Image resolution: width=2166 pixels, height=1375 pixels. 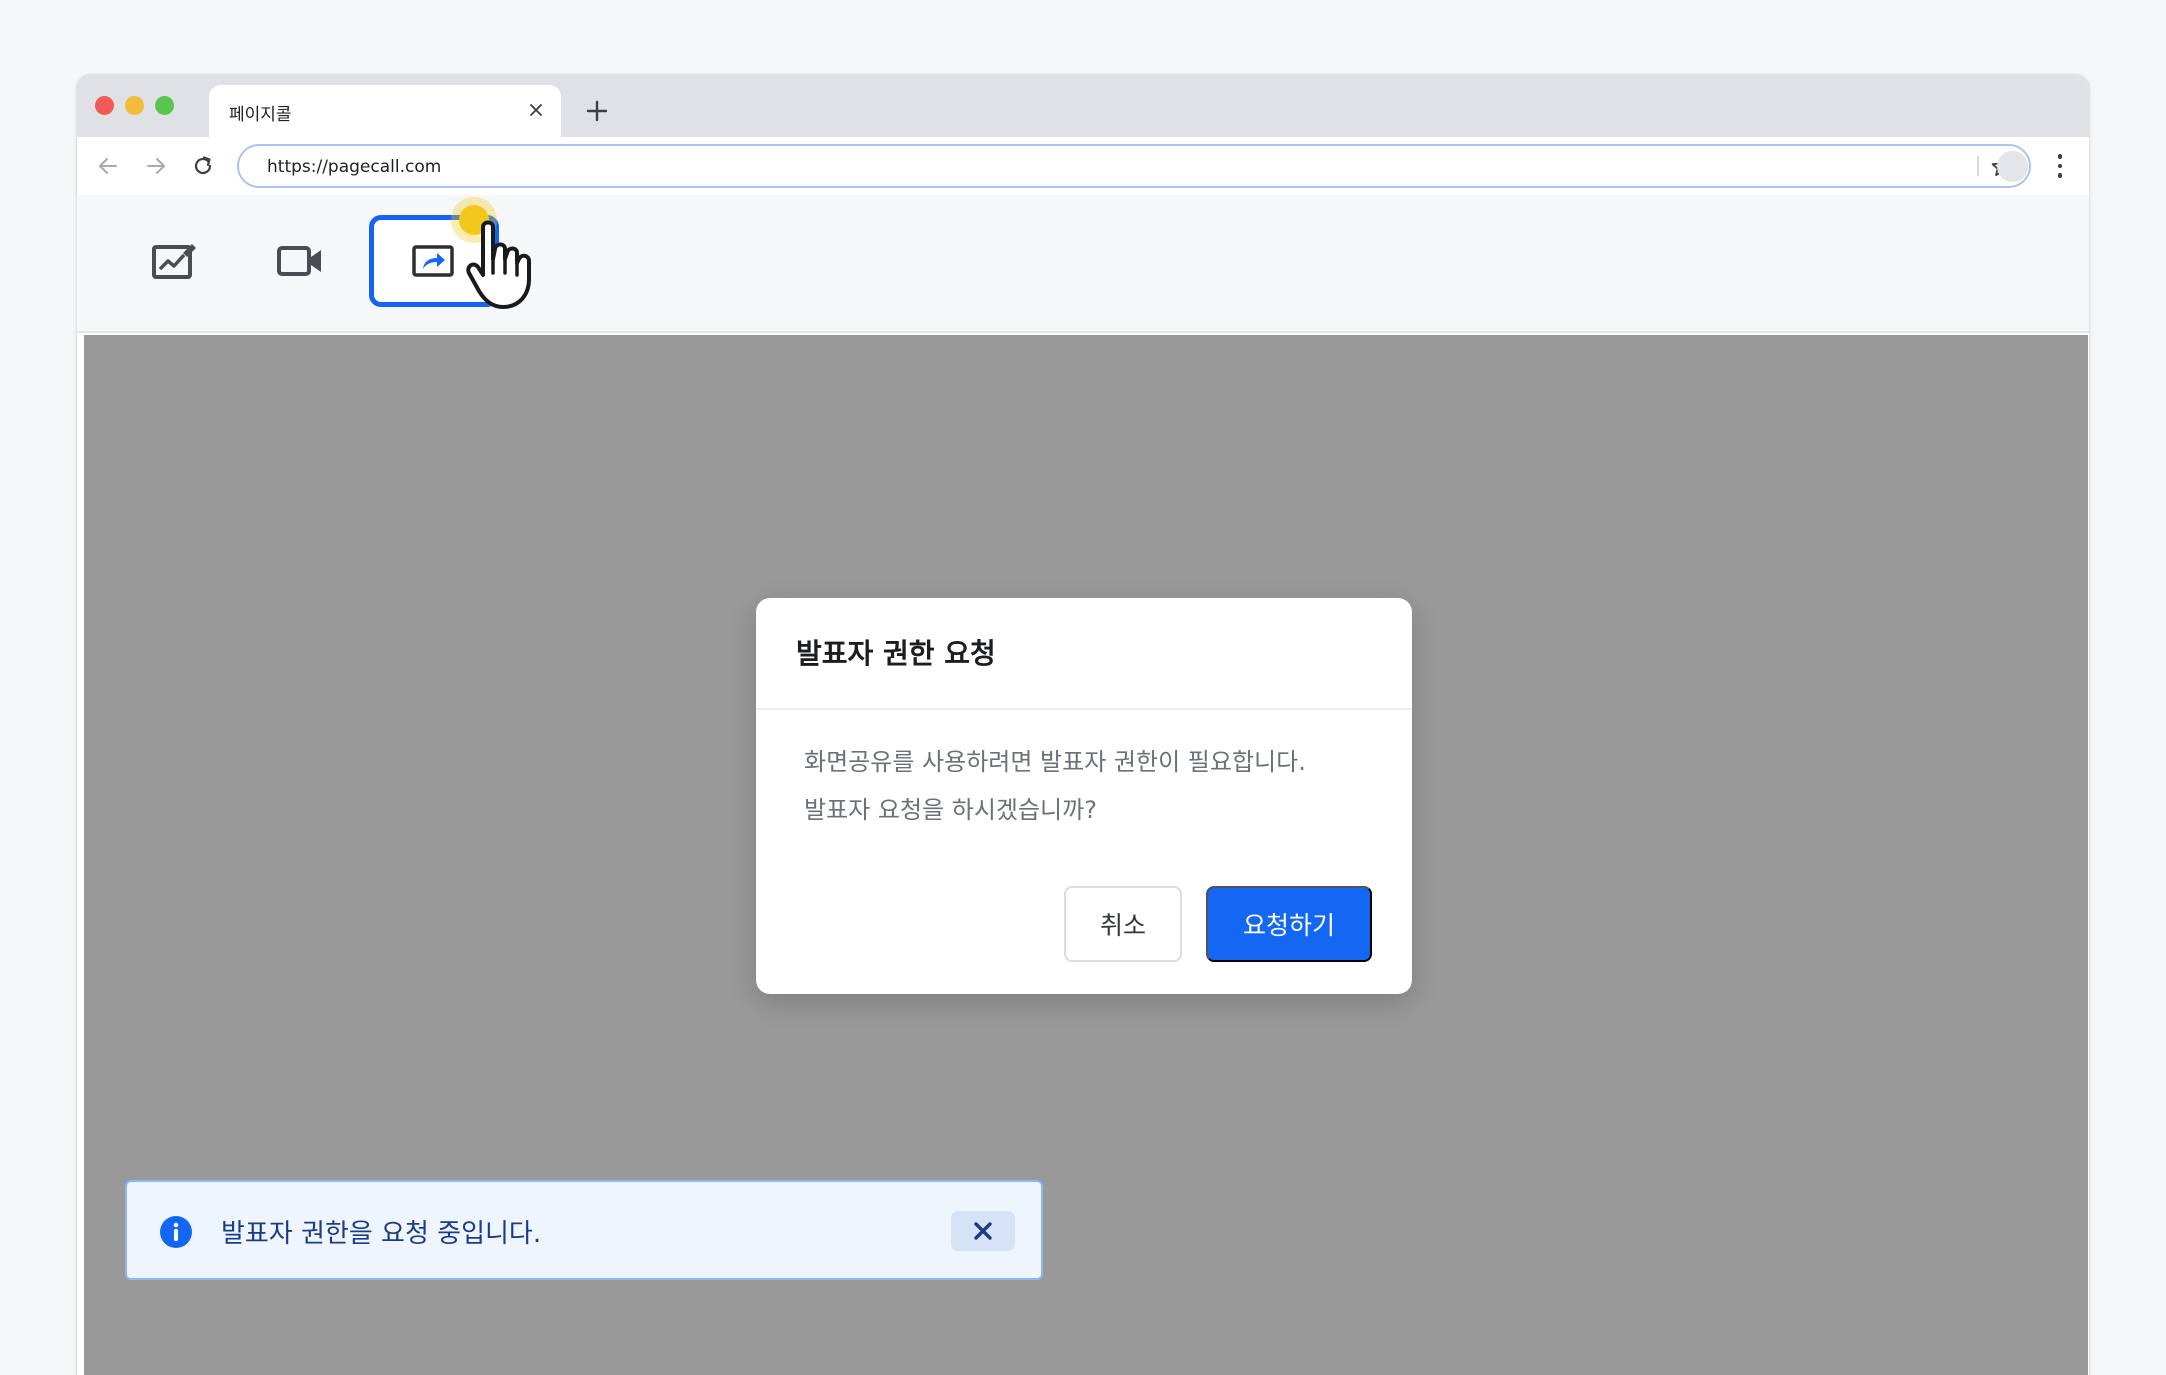 What do you see at coordinates (950, 810) in the screenshot?
I see `dialog-body-line-2: 발표자 요청을 하시겠습니까?` at bounding box center [950, 810].